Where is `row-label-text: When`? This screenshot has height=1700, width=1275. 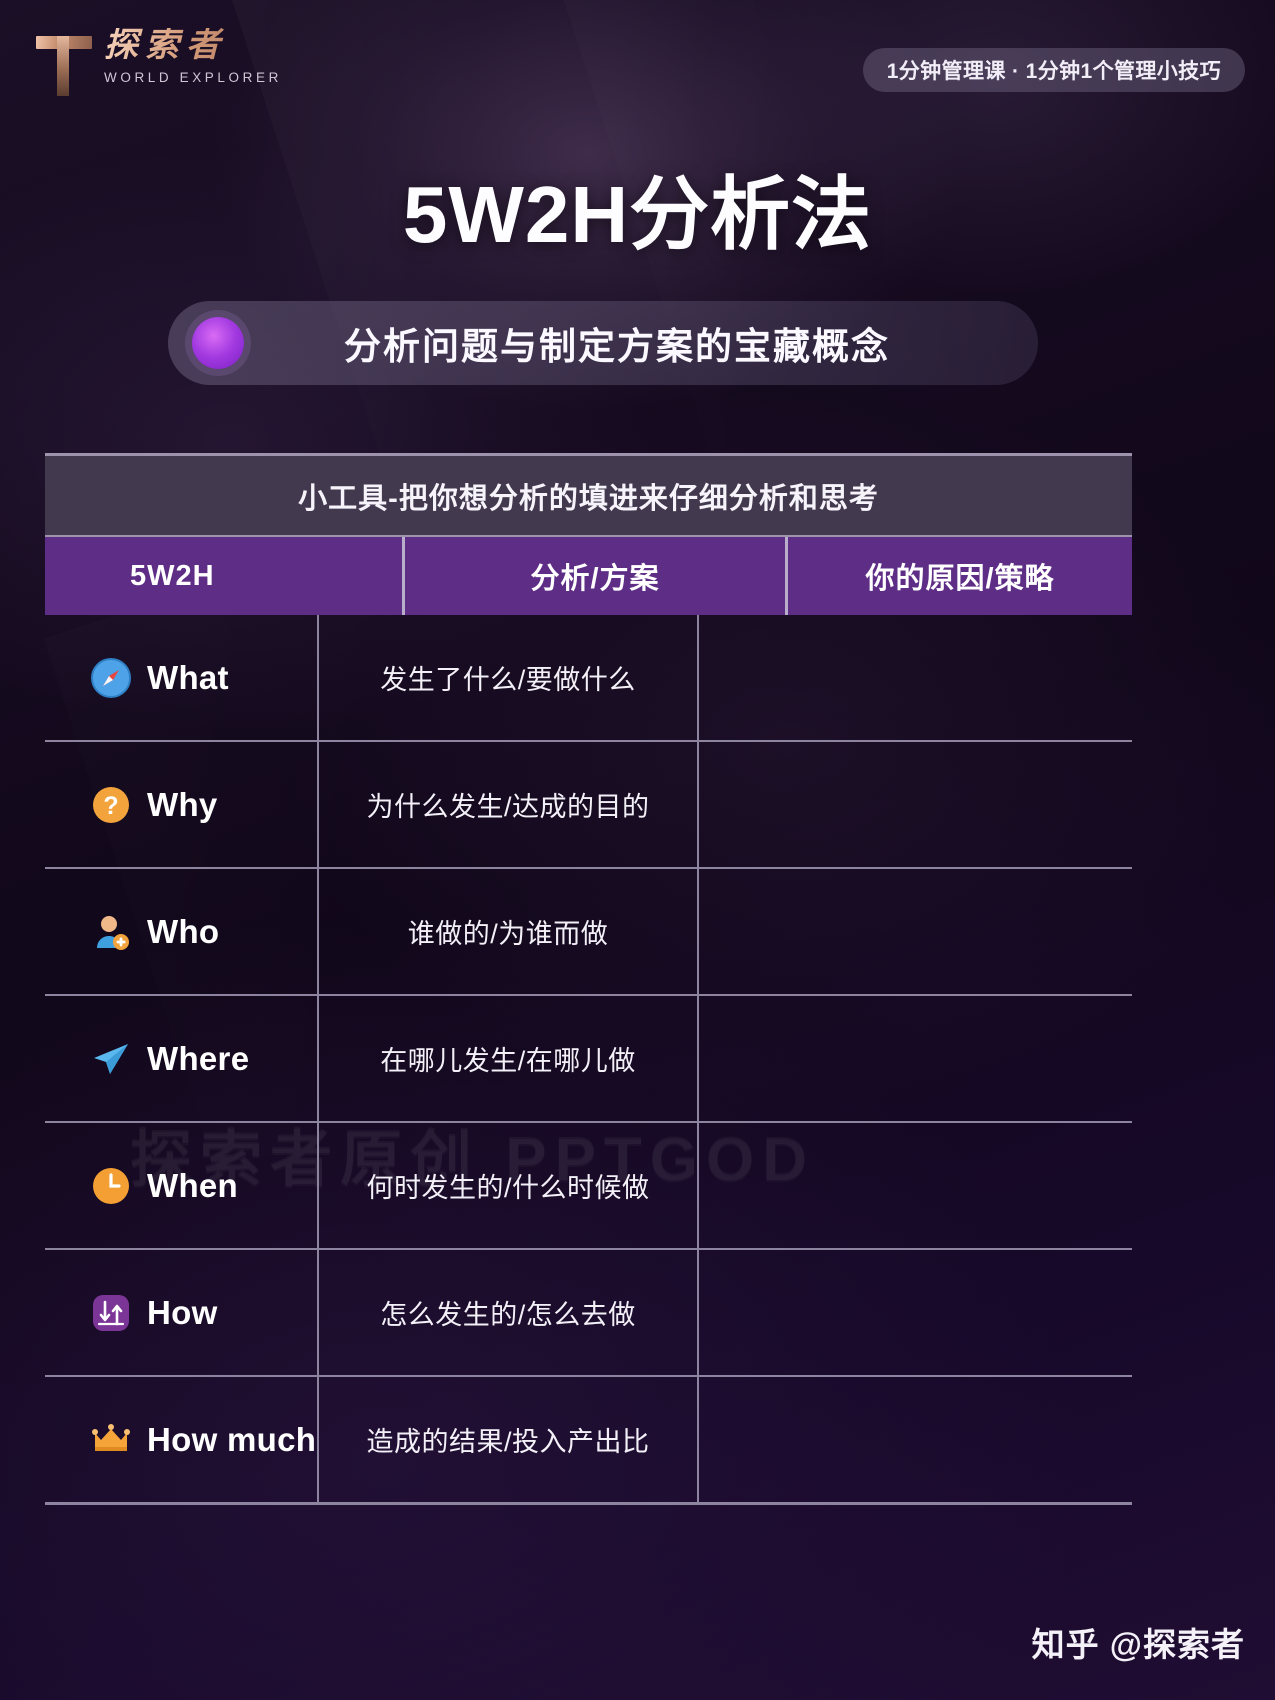
row-label-text: When is located at coordinates (193, 1185).